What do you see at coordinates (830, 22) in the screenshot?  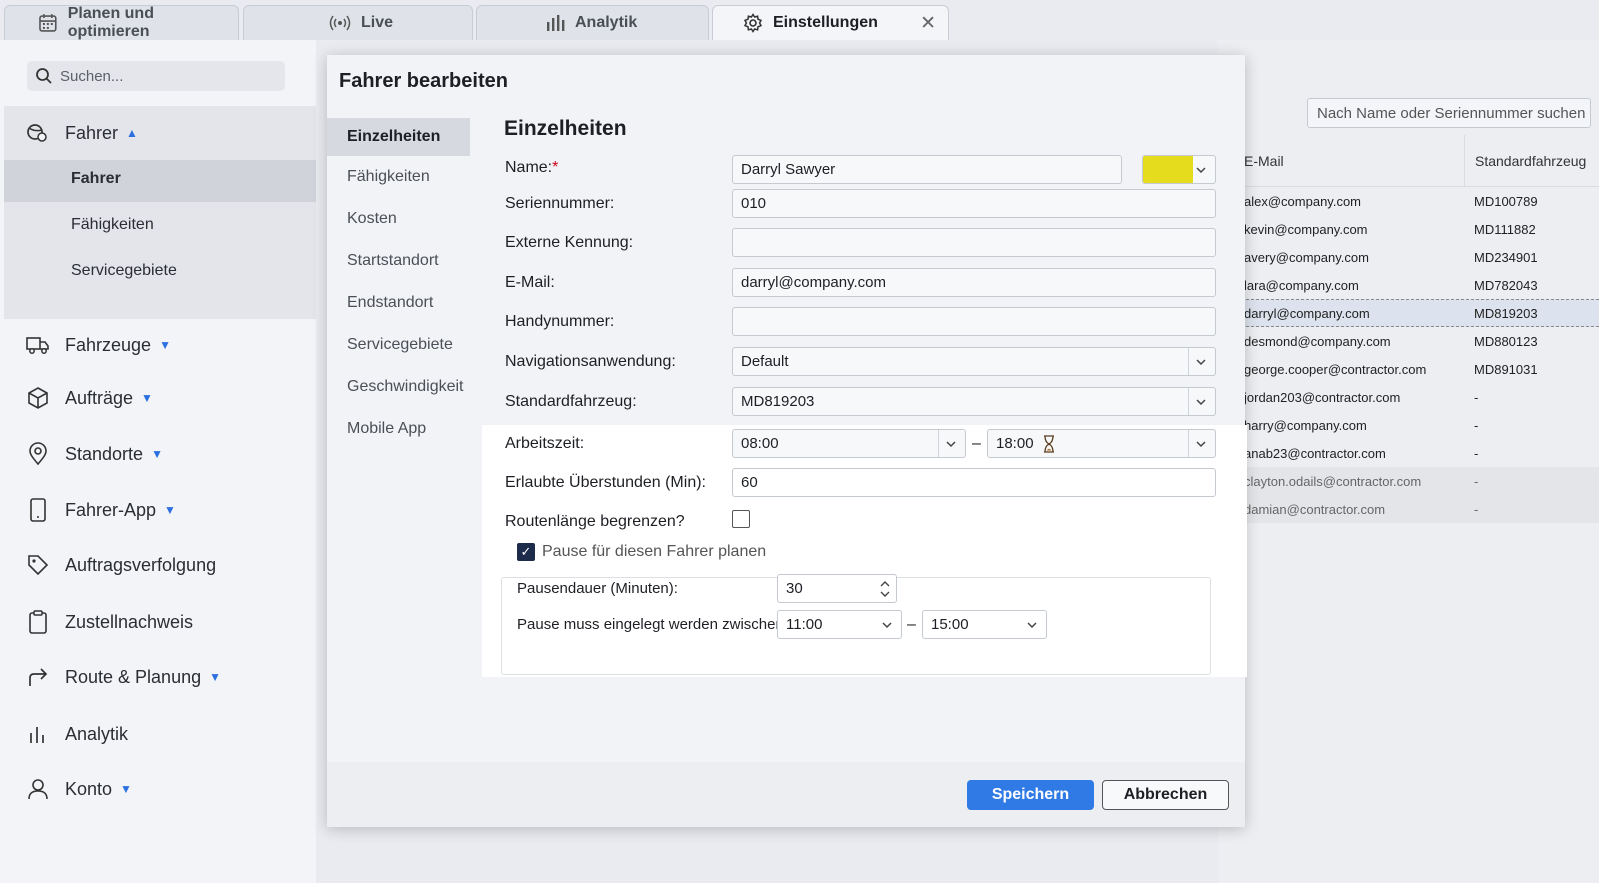 I see `tab-einstellungen: Einstellungen ✕` at bounding box center [830, 22].